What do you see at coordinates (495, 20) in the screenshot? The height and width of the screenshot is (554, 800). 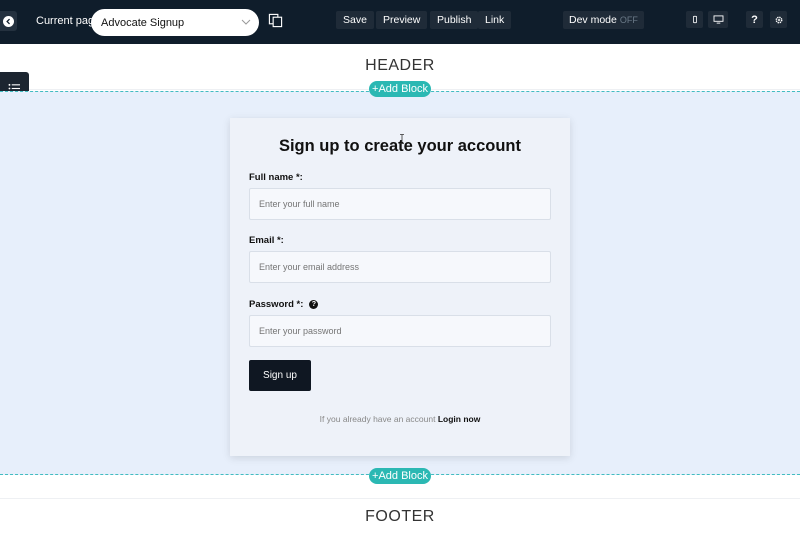 I see `link-button: Link` at bounding box center [495, 20].